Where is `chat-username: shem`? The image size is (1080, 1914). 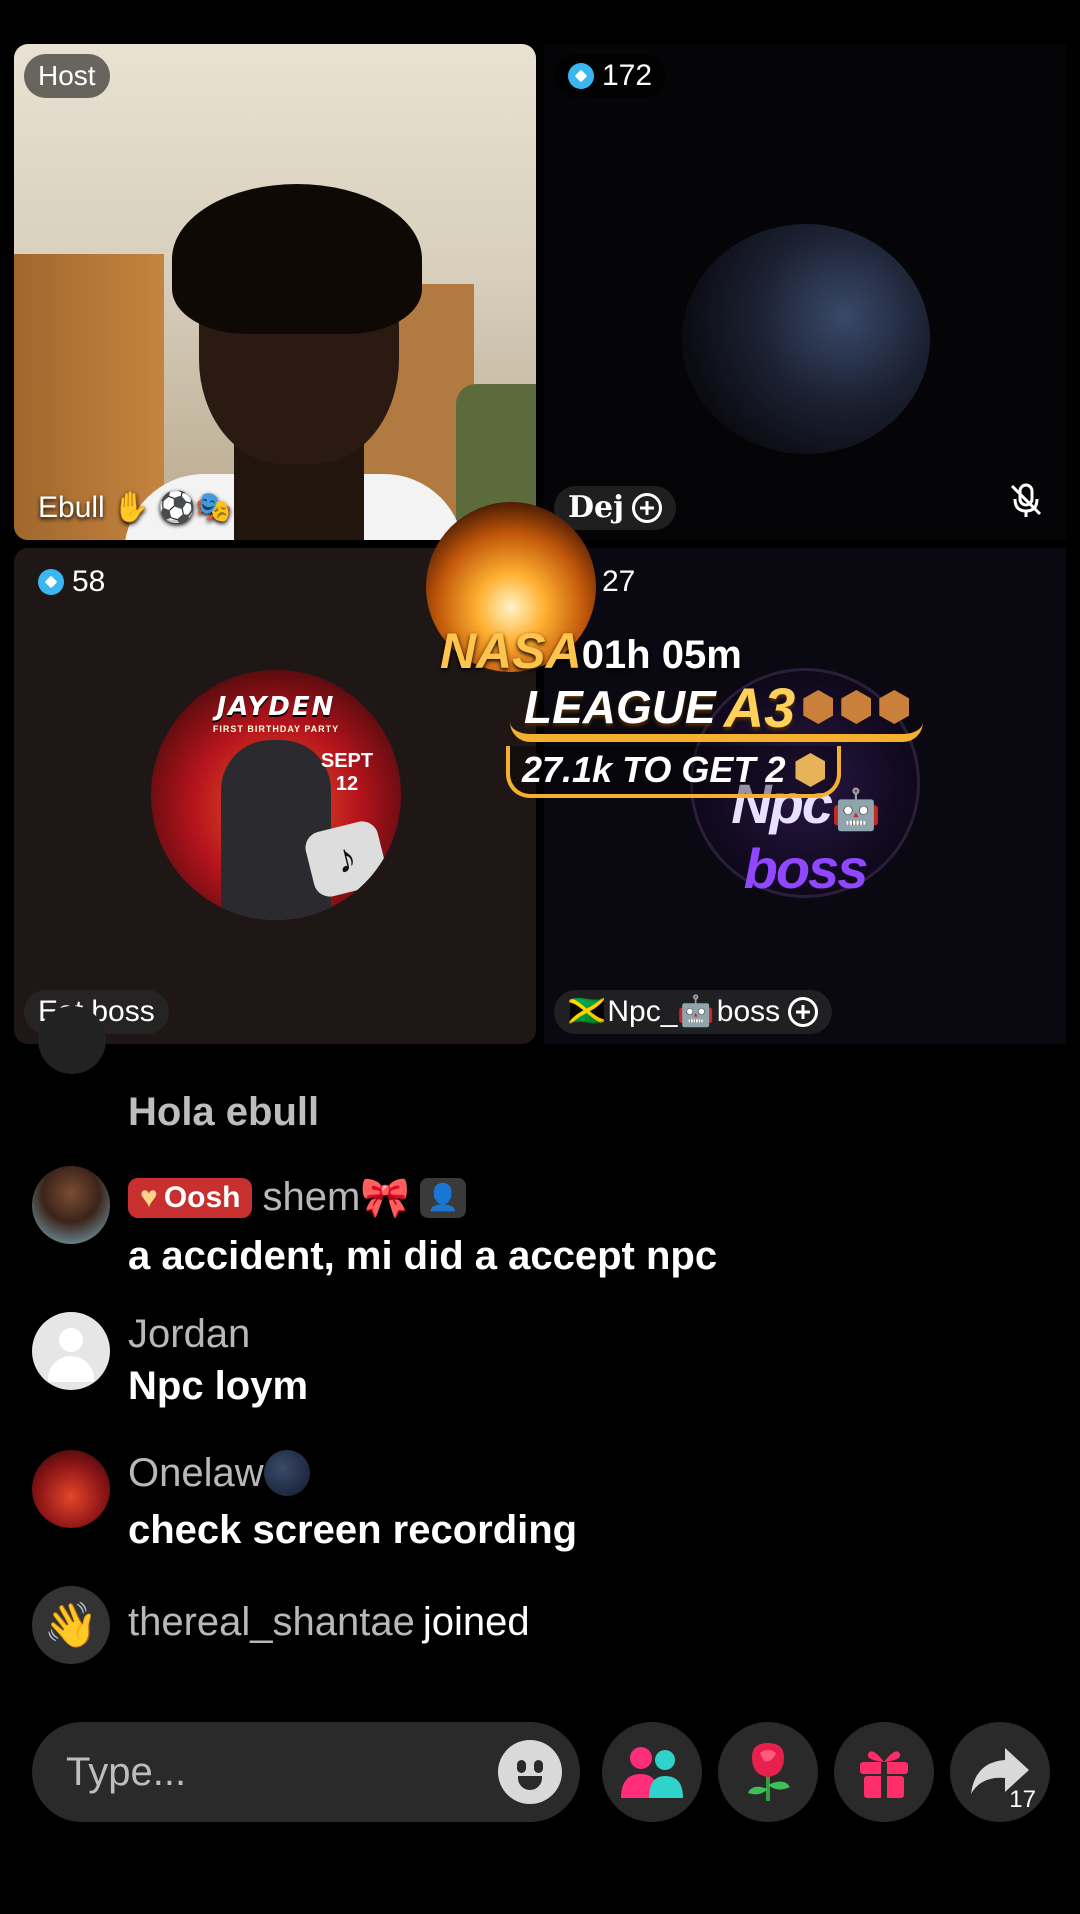
chat-username: shem is located at coordinates (311, 1197).